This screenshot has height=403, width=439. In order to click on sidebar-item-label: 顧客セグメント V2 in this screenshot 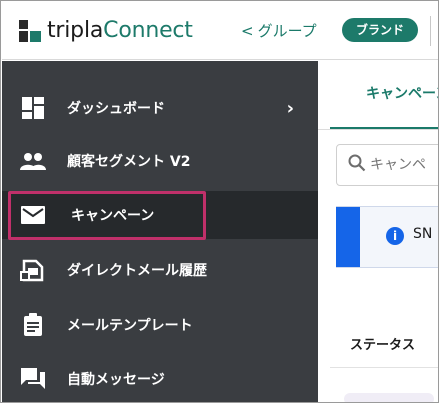, I will do `click(129, 162)`.